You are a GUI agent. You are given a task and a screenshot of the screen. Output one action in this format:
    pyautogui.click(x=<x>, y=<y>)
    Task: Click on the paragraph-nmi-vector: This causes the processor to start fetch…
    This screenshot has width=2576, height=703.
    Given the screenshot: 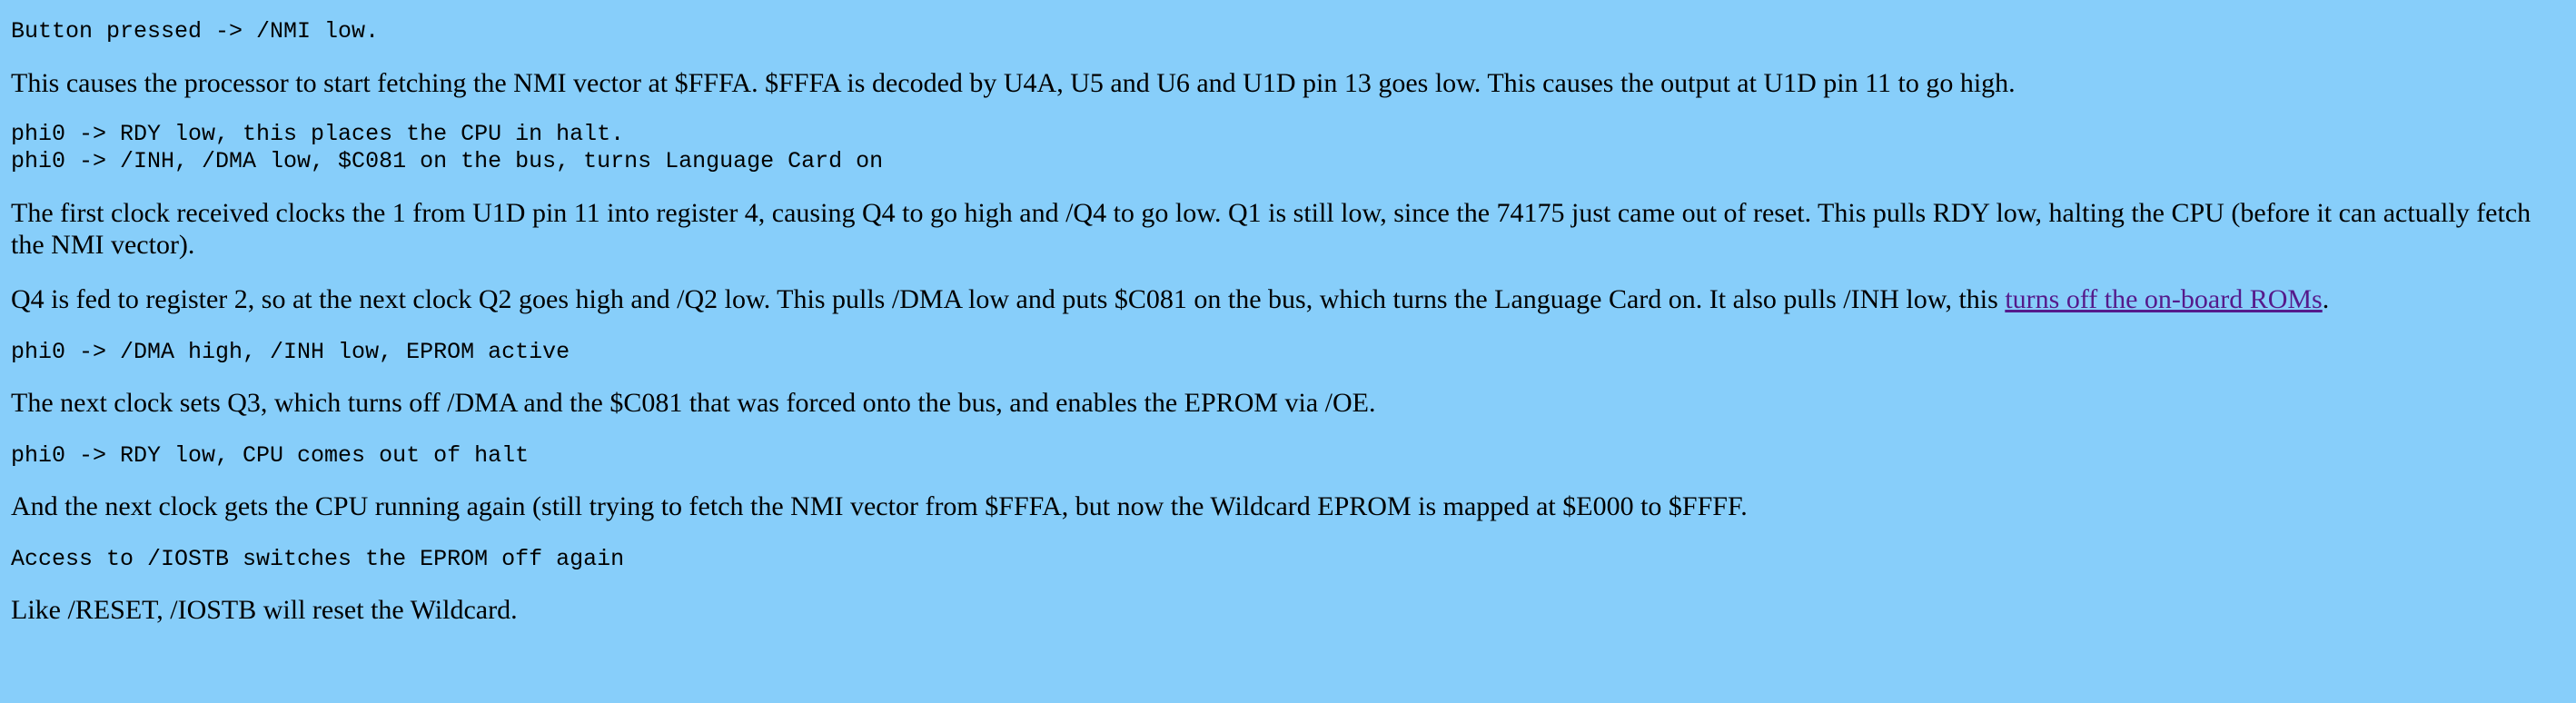 What is the action you would take?
    pyautogui.click(x=1013, y=83)
    